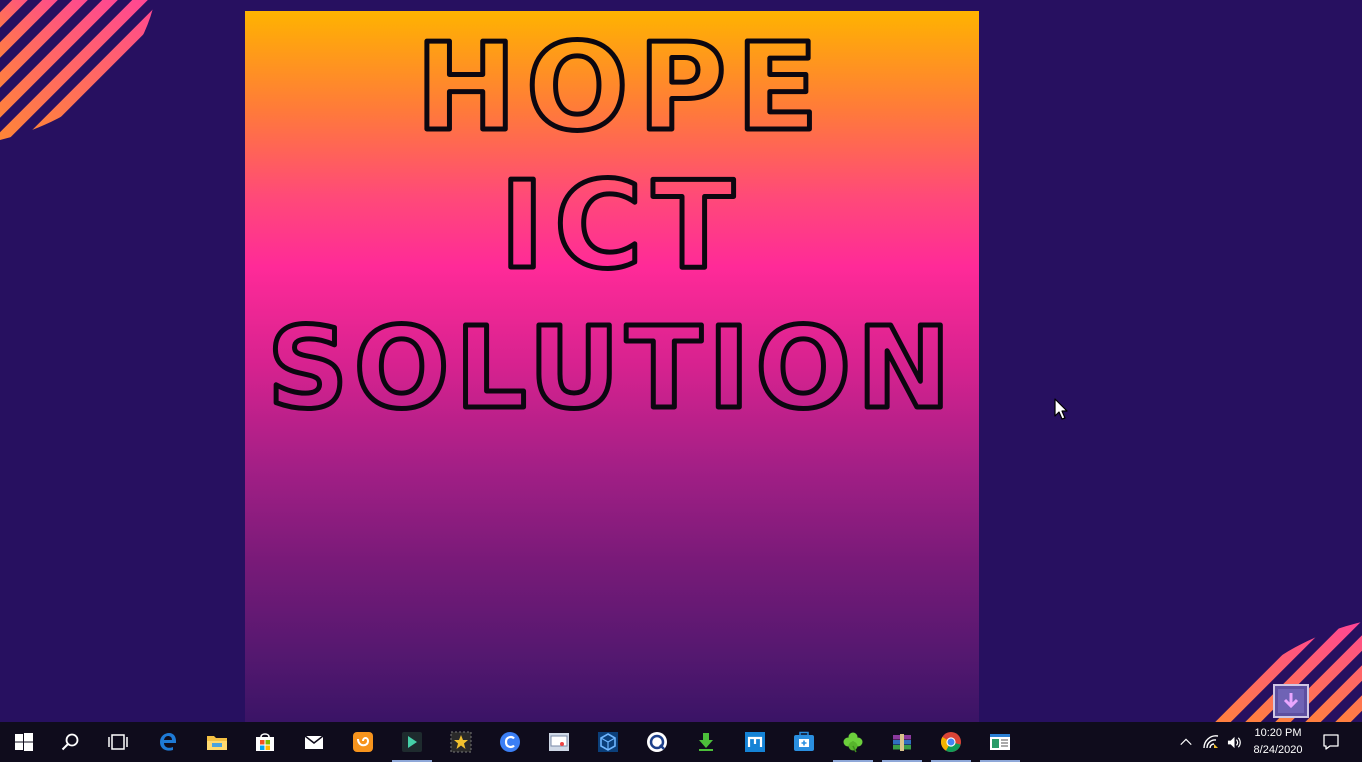 Image resolution: width=1362 pixels, height=762 pixels. I want to click on action-center-button, so click(1331, 742).